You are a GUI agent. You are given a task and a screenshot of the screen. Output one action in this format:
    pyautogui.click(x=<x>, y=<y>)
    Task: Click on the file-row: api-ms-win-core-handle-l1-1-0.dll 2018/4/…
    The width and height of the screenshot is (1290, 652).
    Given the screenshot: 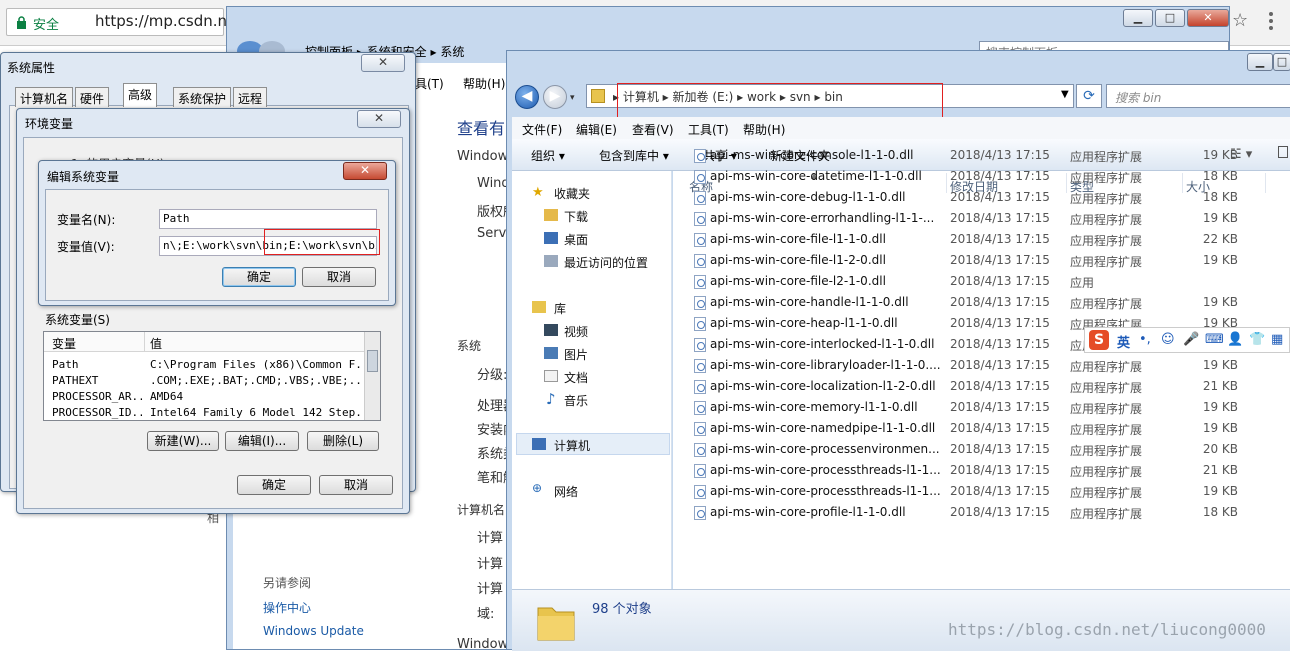 What is the action you would take?
    pyautogui.click(x=981, y=302)
    